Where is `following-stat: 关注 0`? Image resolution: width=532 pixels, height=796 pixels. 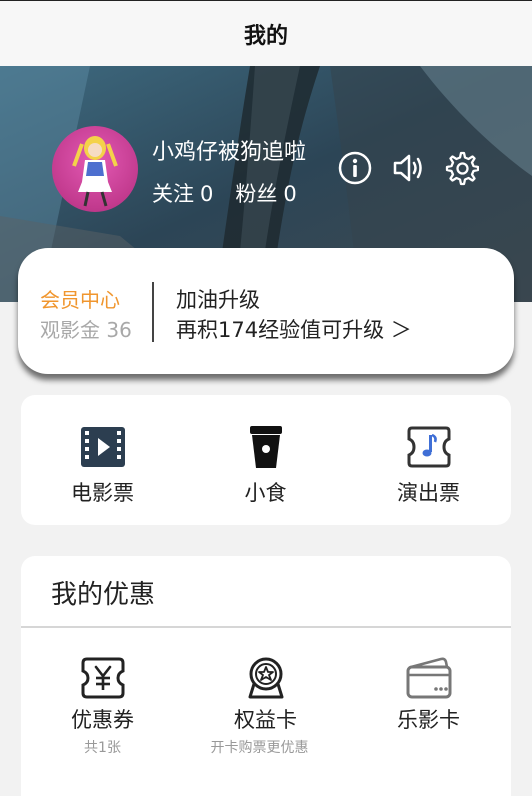
following-stat: 关注 0 is located at coordinates (182, 193).